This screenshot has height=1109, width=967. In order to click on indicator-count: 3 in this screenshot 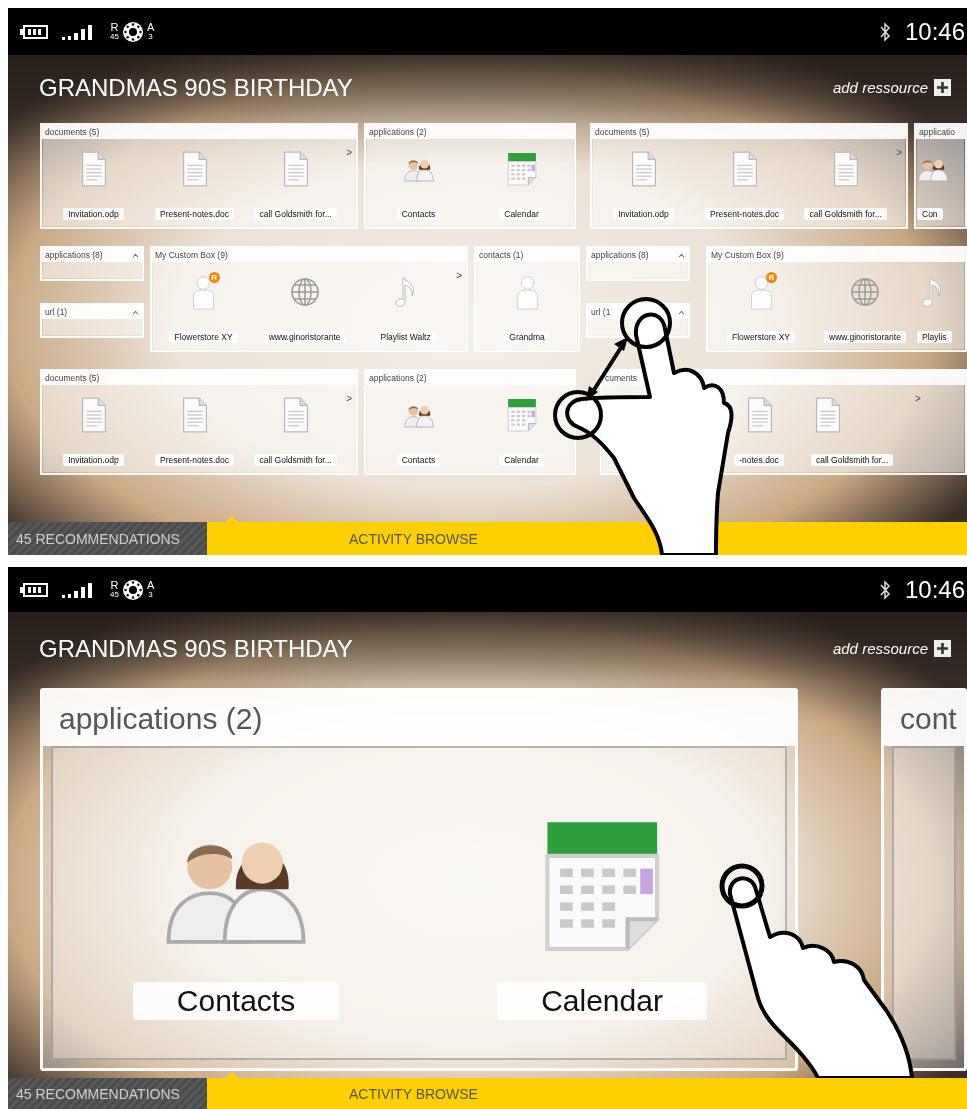, I will do `click(150, 37)`.